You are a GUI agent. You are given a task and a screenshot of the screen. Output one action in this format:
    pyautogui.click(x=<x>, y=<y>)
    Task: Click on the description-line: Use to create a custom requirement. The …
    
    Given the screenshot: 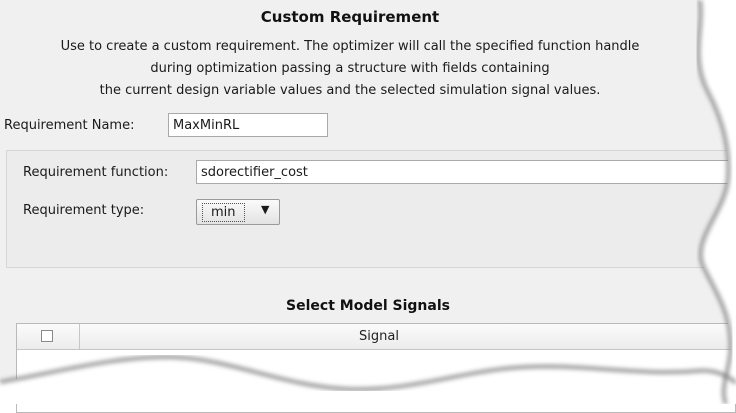 What is the action you would take?
    pyautogui.click(x=350, y=46)
    